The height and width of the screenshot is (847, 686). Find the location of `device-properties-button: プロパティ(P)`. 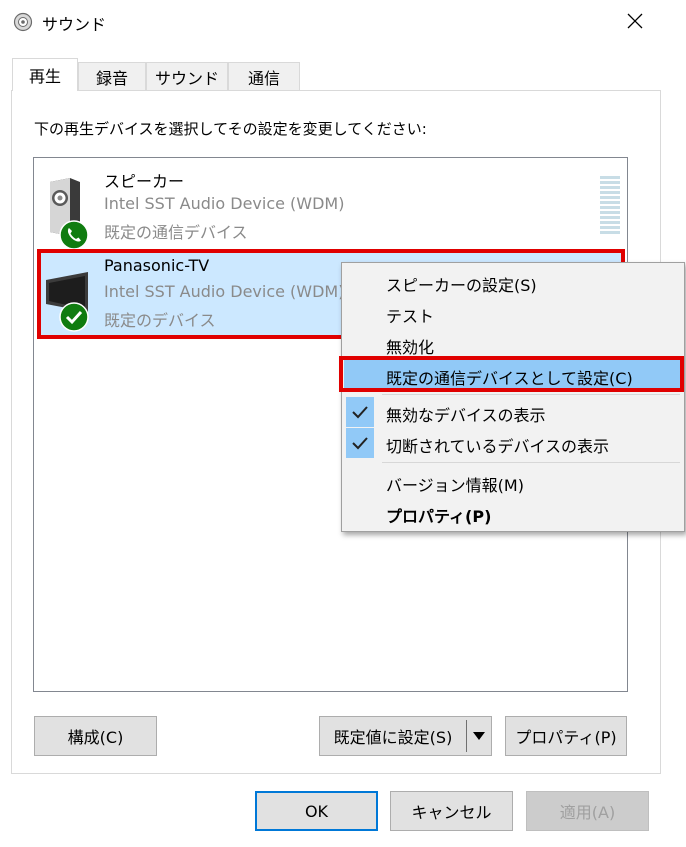

device-properties-button: プロパティ(P) is located at coordinates (566, 736).